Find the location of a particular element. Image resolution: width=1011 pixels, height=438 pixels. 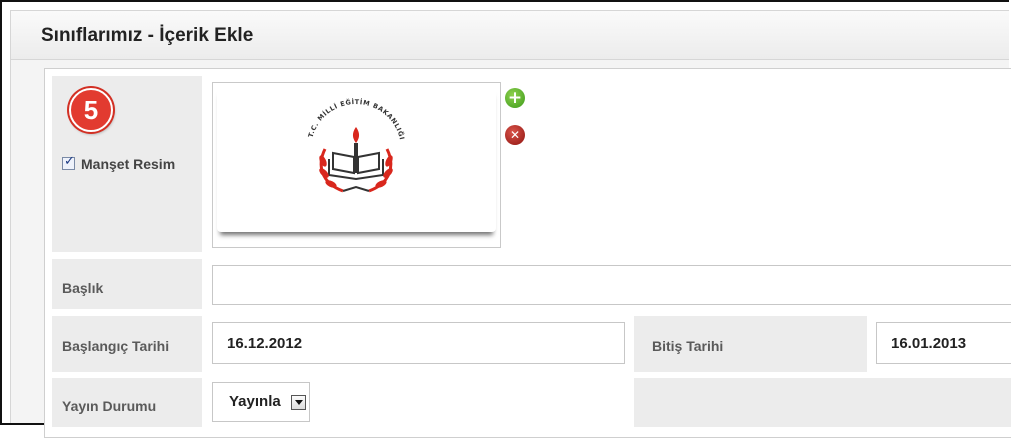

end-date-label: Bitiş Tarihi is located at coordinates (688, 346).